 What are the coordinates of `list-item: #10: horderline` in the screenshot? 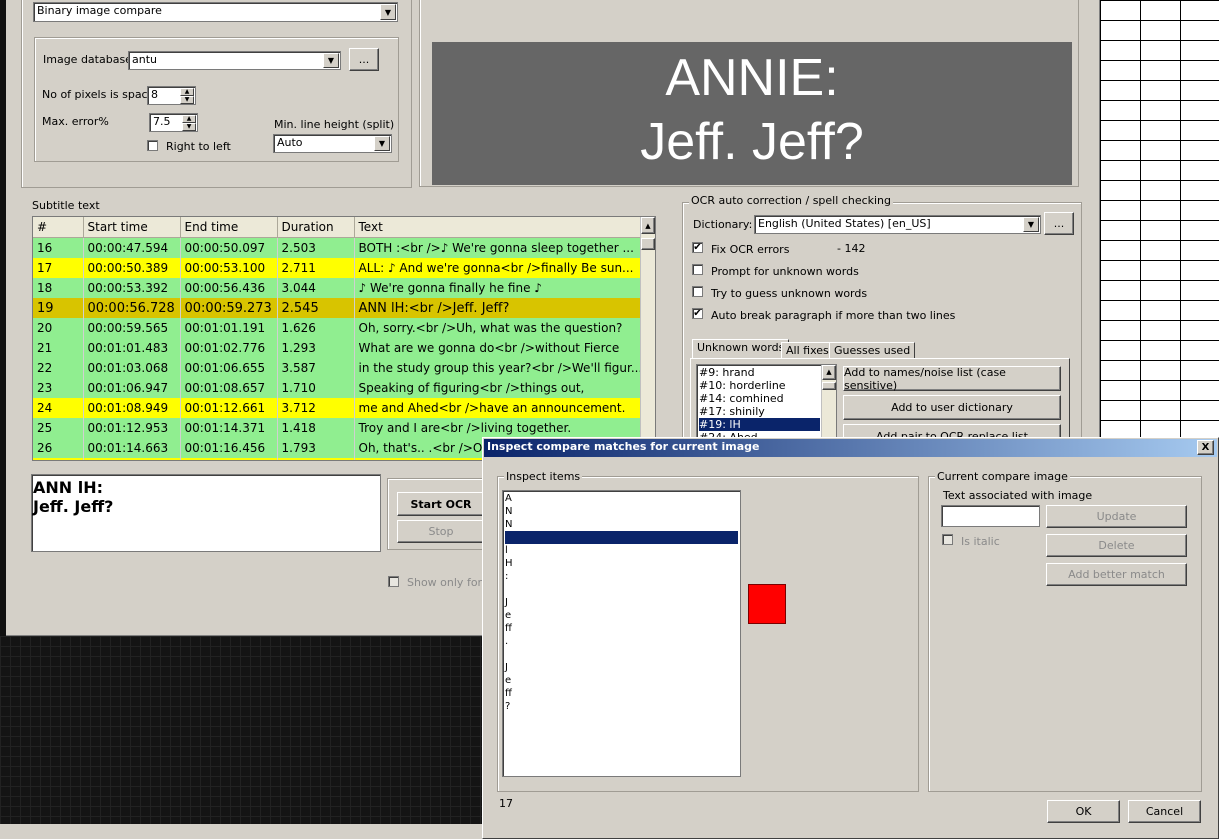 It's located at (766, 385).